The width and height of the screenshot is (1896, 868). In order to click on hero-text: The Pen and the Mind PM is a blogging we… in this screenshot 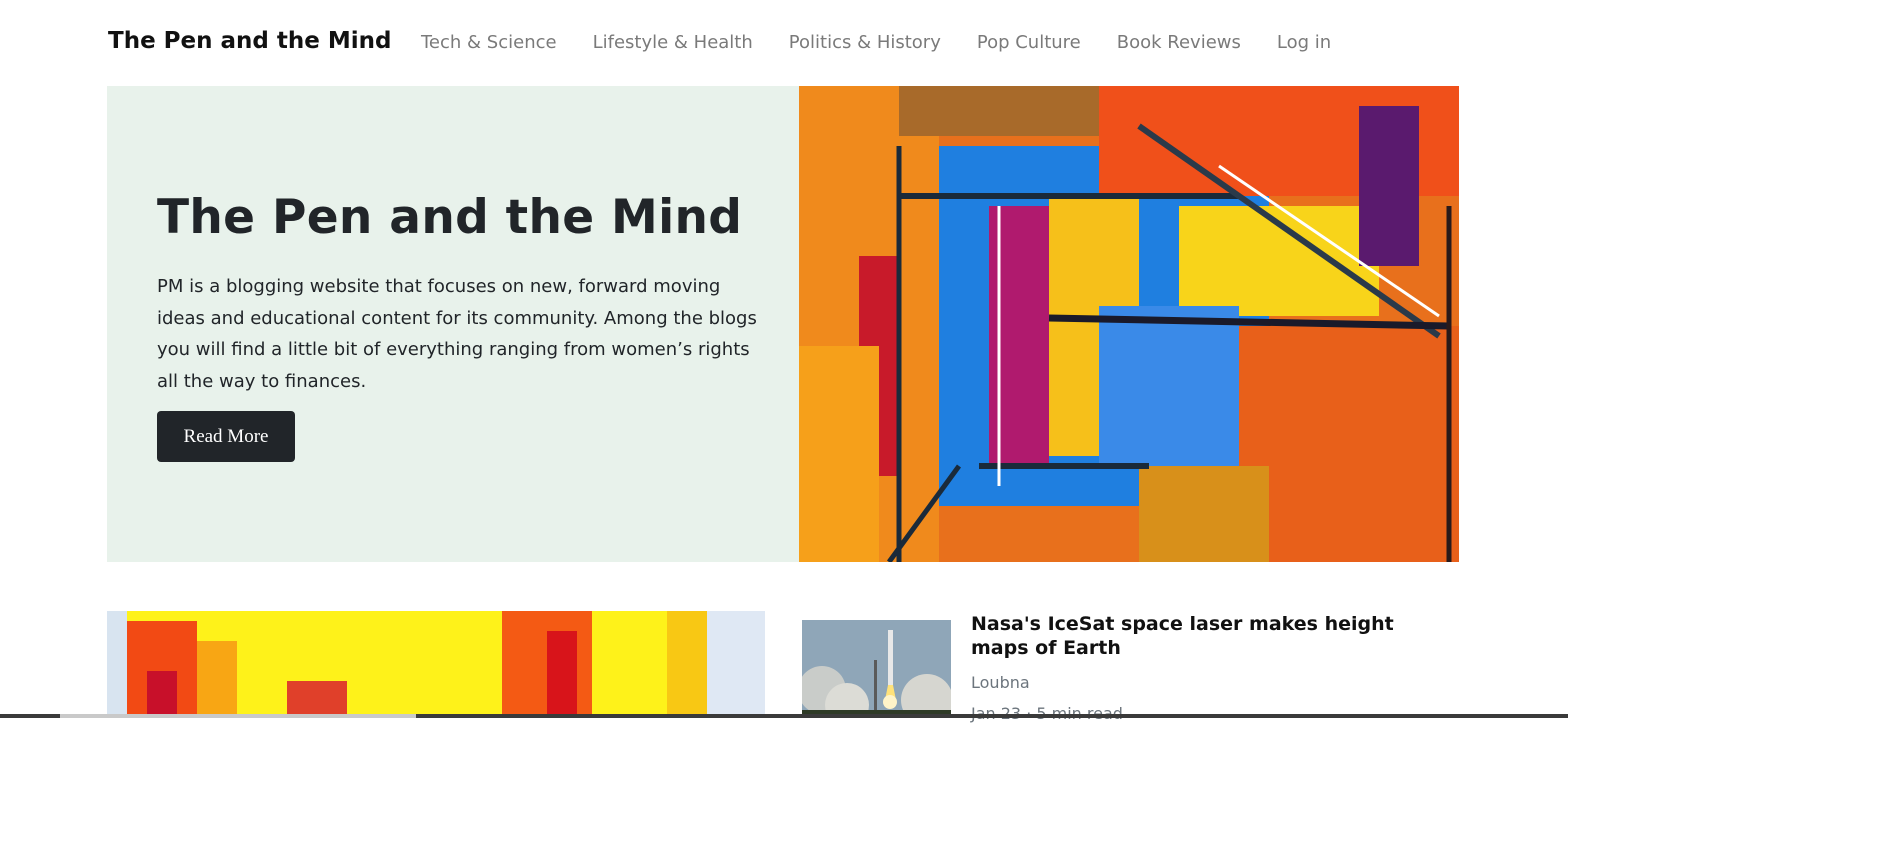, I will do `click(464, 293)`.